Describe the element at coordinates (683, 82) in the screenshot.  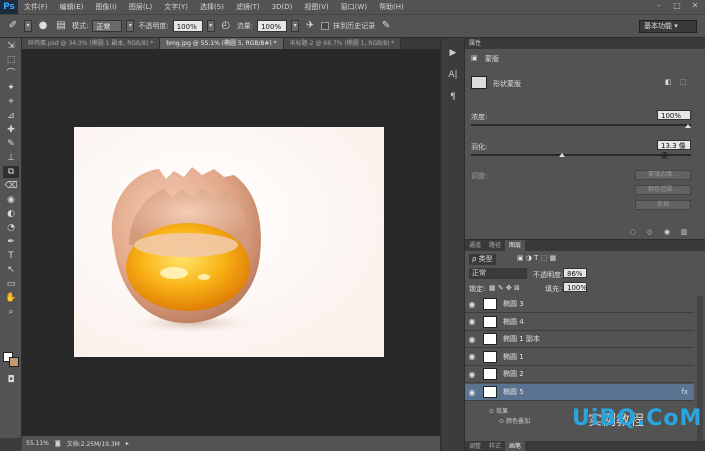
I see `vector-mask-icon: ⬚` at that location.